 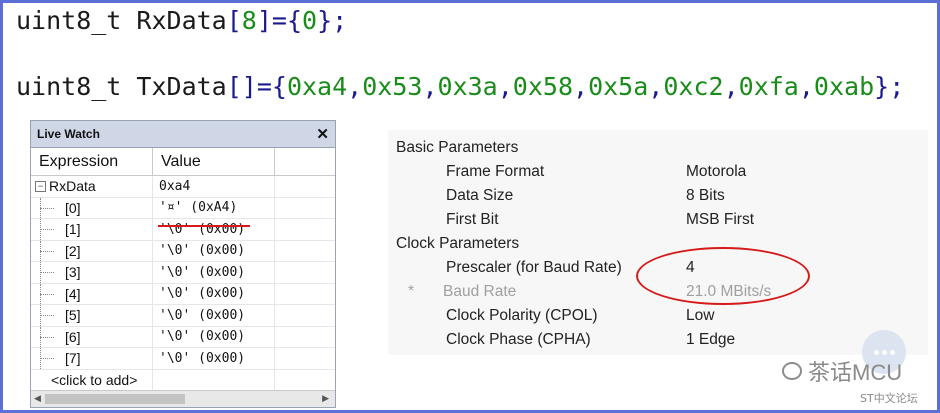 I want to click on code-number: 8, so click(x=249, y=20).